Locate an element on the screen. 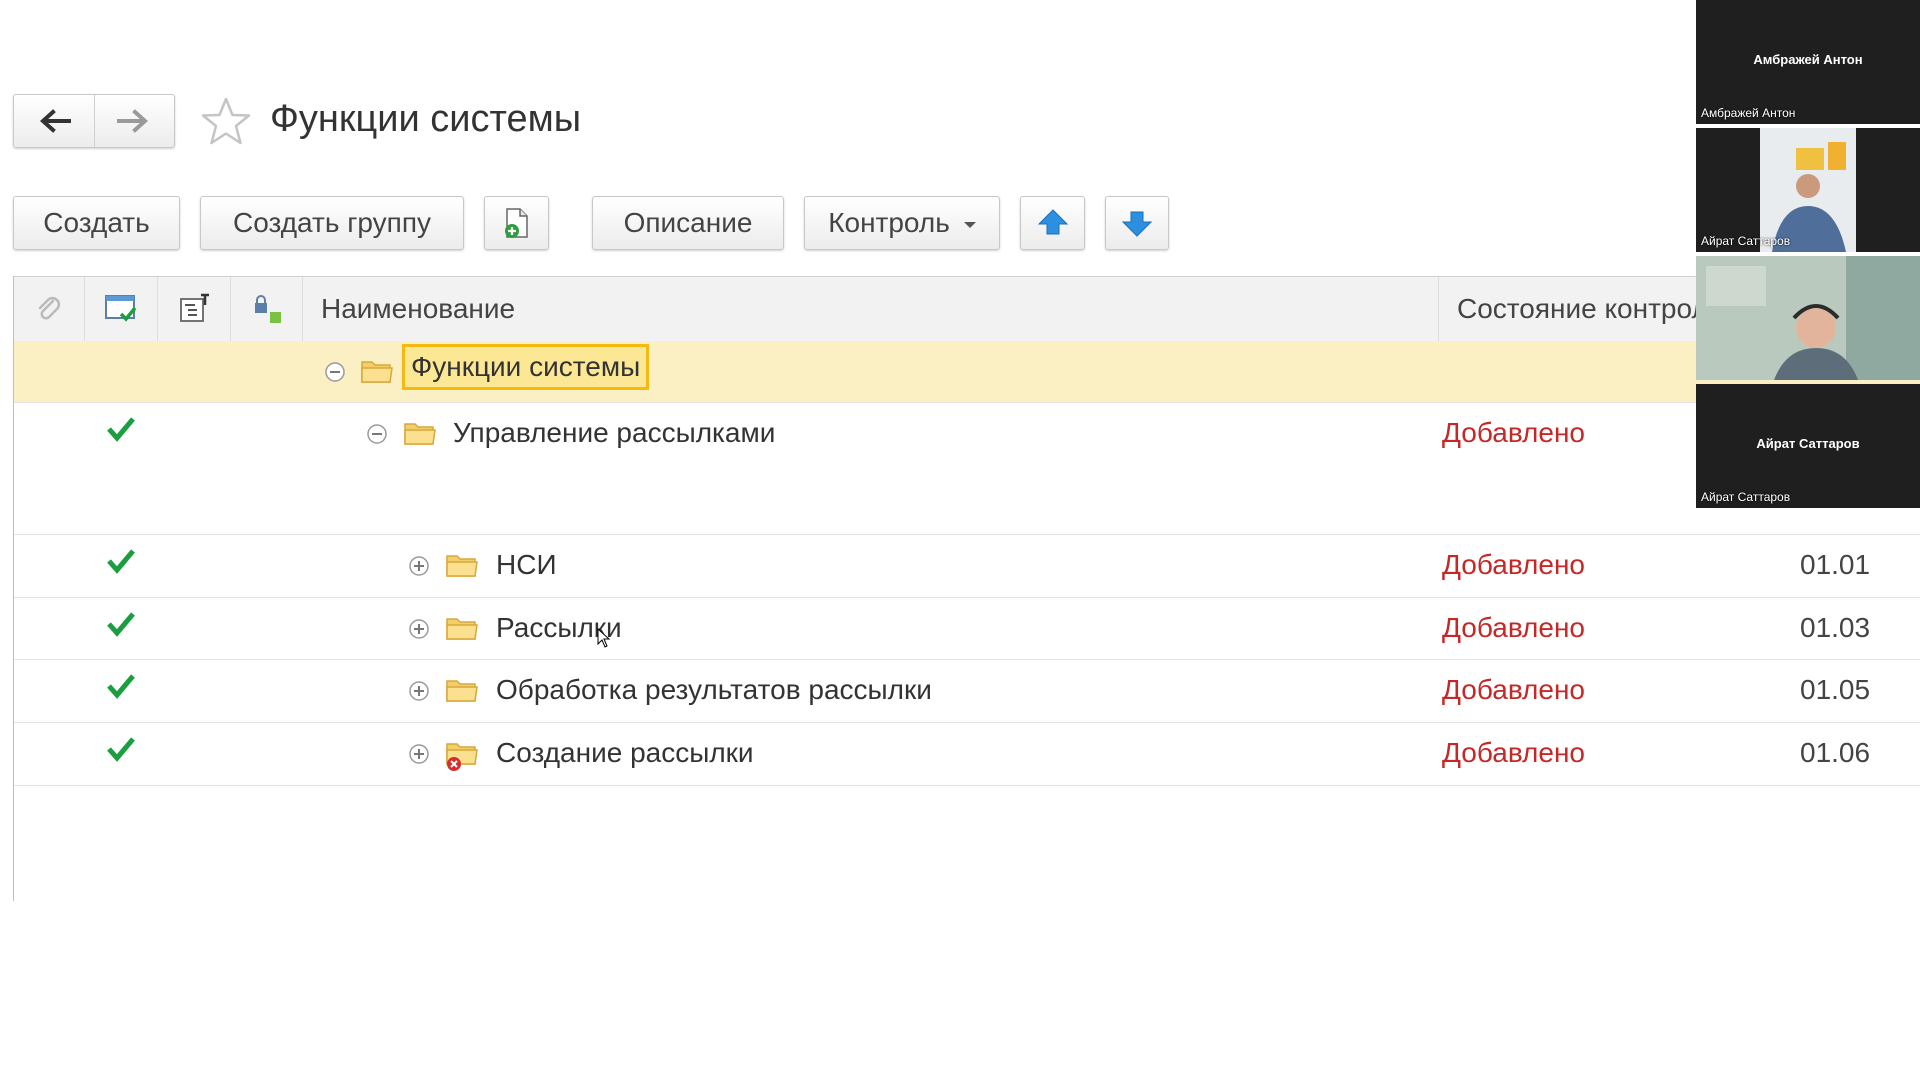 The width and height of the screenshot is (1920, 1080). back-button is located at coordinates (54, 121).